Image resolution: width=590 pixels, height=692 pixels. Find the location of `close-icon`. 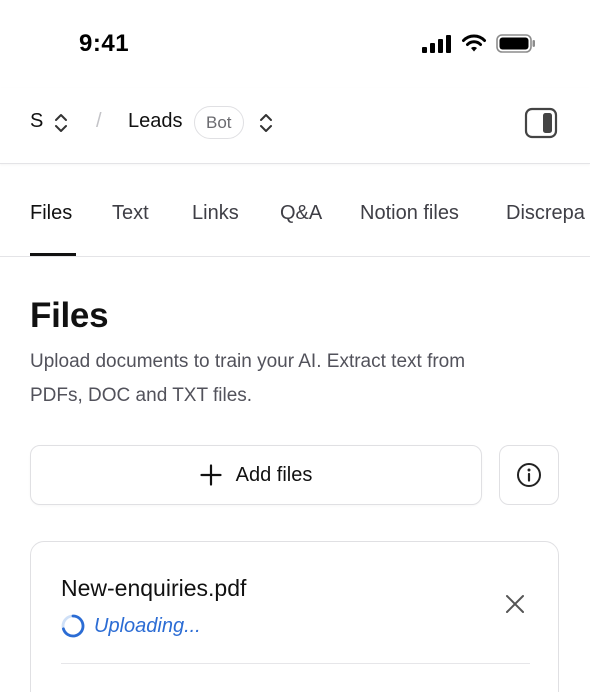

close-icon is located at coordinates (515, 604).